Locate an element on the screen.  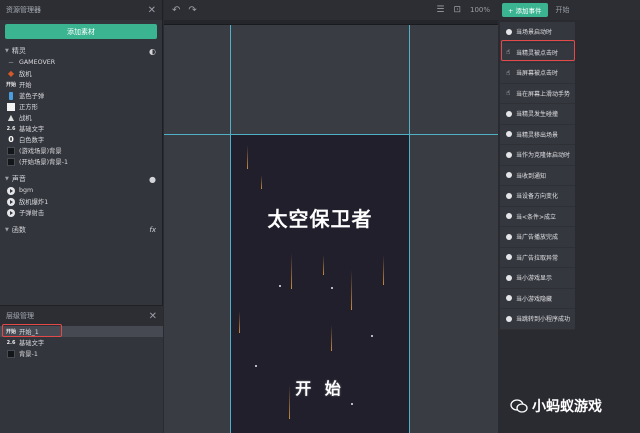
event-label: 当广告播放完成 is located at coordinates (537, 236).